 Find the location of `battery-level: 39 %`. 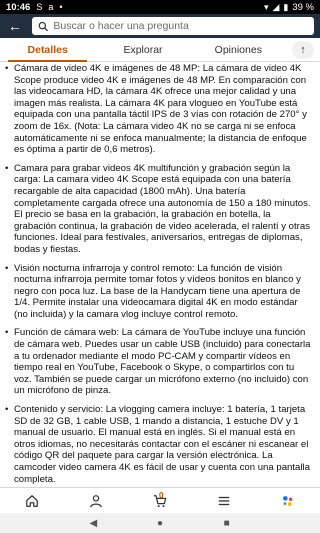

battery-level: 39 % is located at coordinates (303, 7).